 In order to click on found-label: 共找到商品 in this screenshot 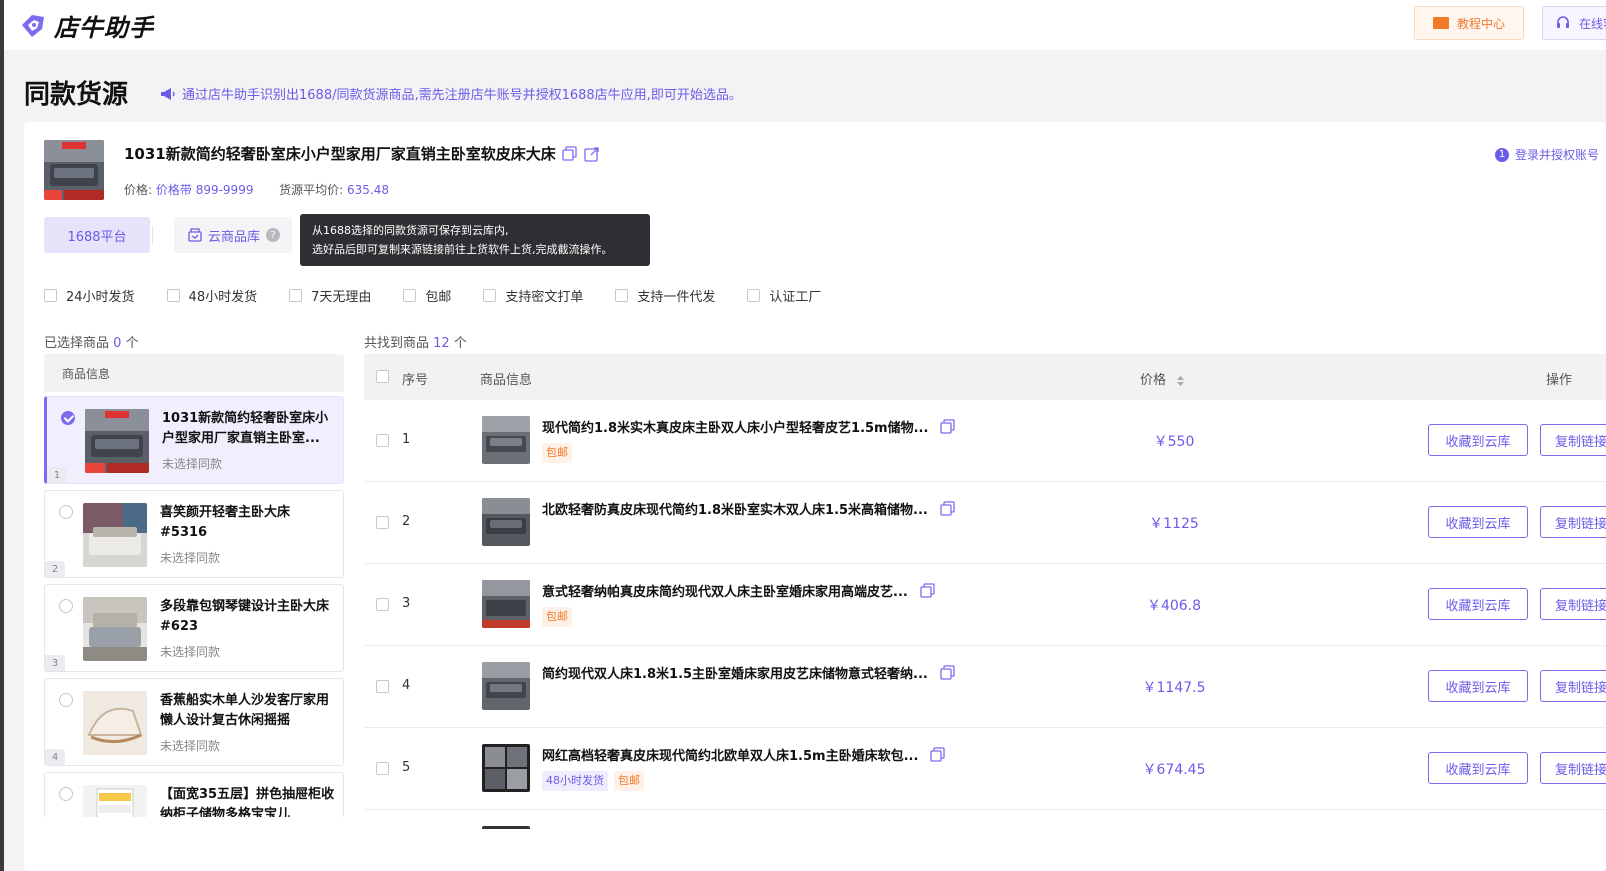, I will do `click(397, 343)`.